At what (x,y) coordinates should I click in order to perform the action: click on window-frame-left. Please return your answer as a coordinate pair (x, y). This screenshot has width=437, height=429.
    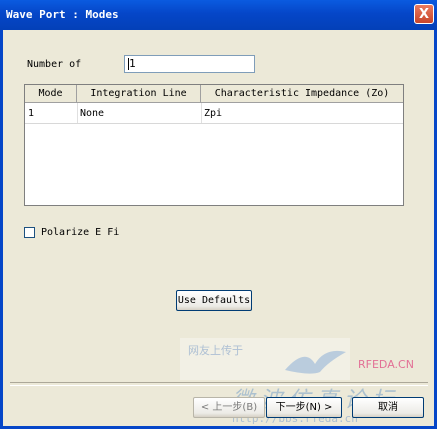
    Looking at the image, I should click on (1, 229).